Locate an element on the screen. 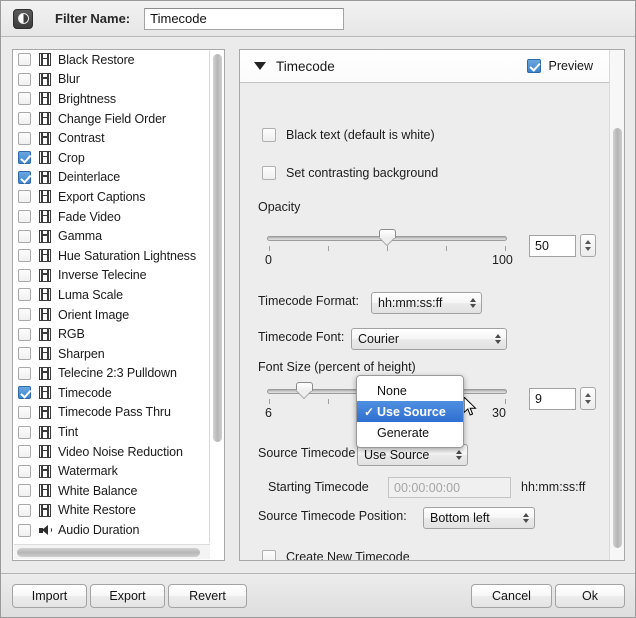 This screenshot has height=618, width=636. filter-list-item: Telecine 2:3 Pulldown is located at coordinates (111, 374).